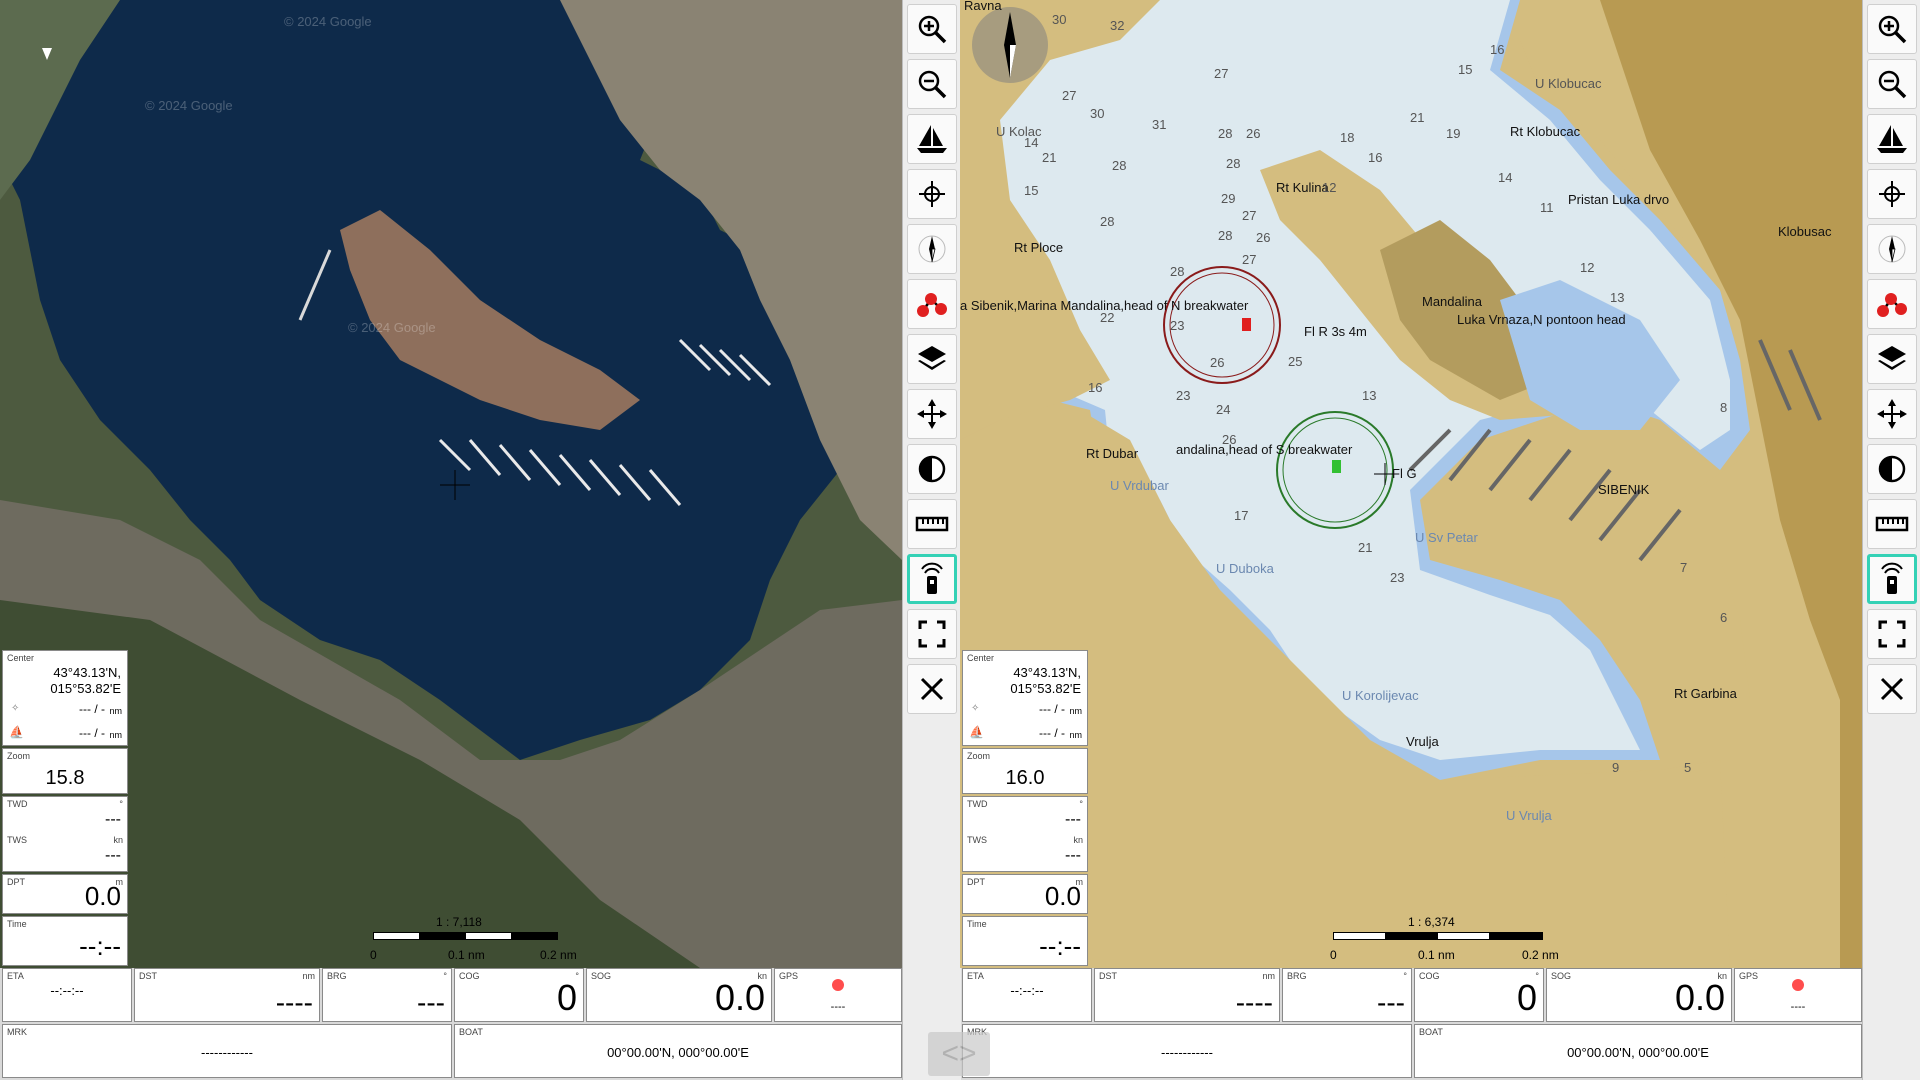 The width and height of the screenshot is (1920, 1080). What do you see at coordinates (100, 946) in the screenshot?
I see `time-value: --:--` at bounding box center [100, 946].